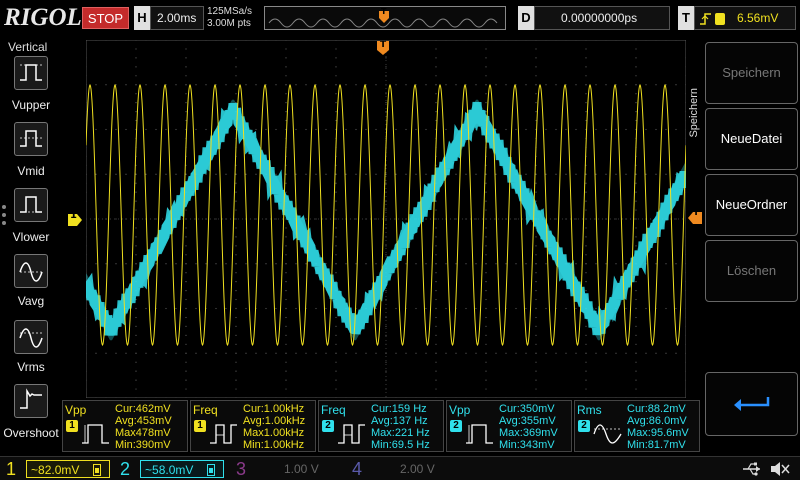  Describe the element at coordinates (31, 171) in the screenshot. I see `vmid-label: Vmid` at that location.